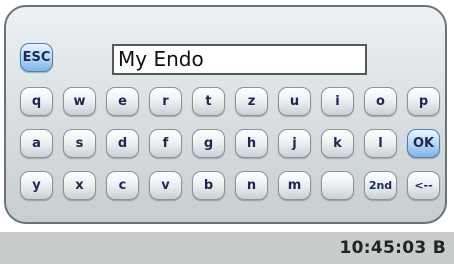  I want to click on key-n: n, so click(251, 185).